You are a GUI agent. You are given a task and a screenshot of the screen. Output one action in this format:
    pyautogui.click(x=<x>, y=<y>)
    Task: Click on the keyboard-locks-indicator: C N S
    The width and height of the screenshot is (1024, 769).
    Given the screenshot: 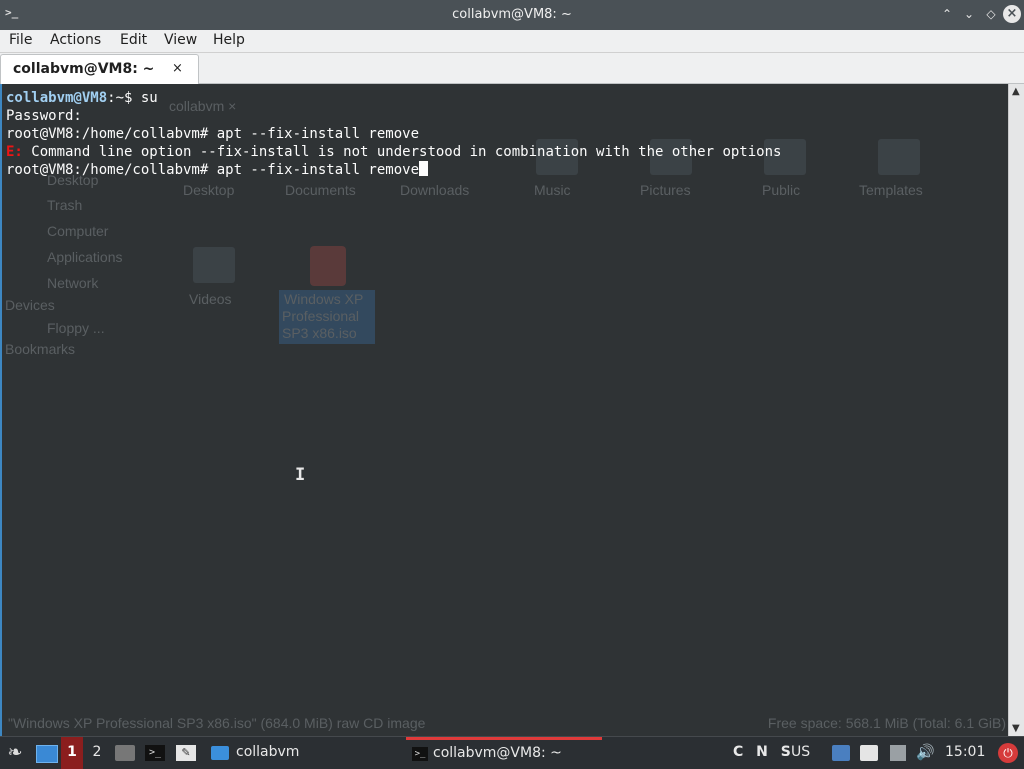 What is the action you would take?
    pyautogui.click(x=764, y=752)
    